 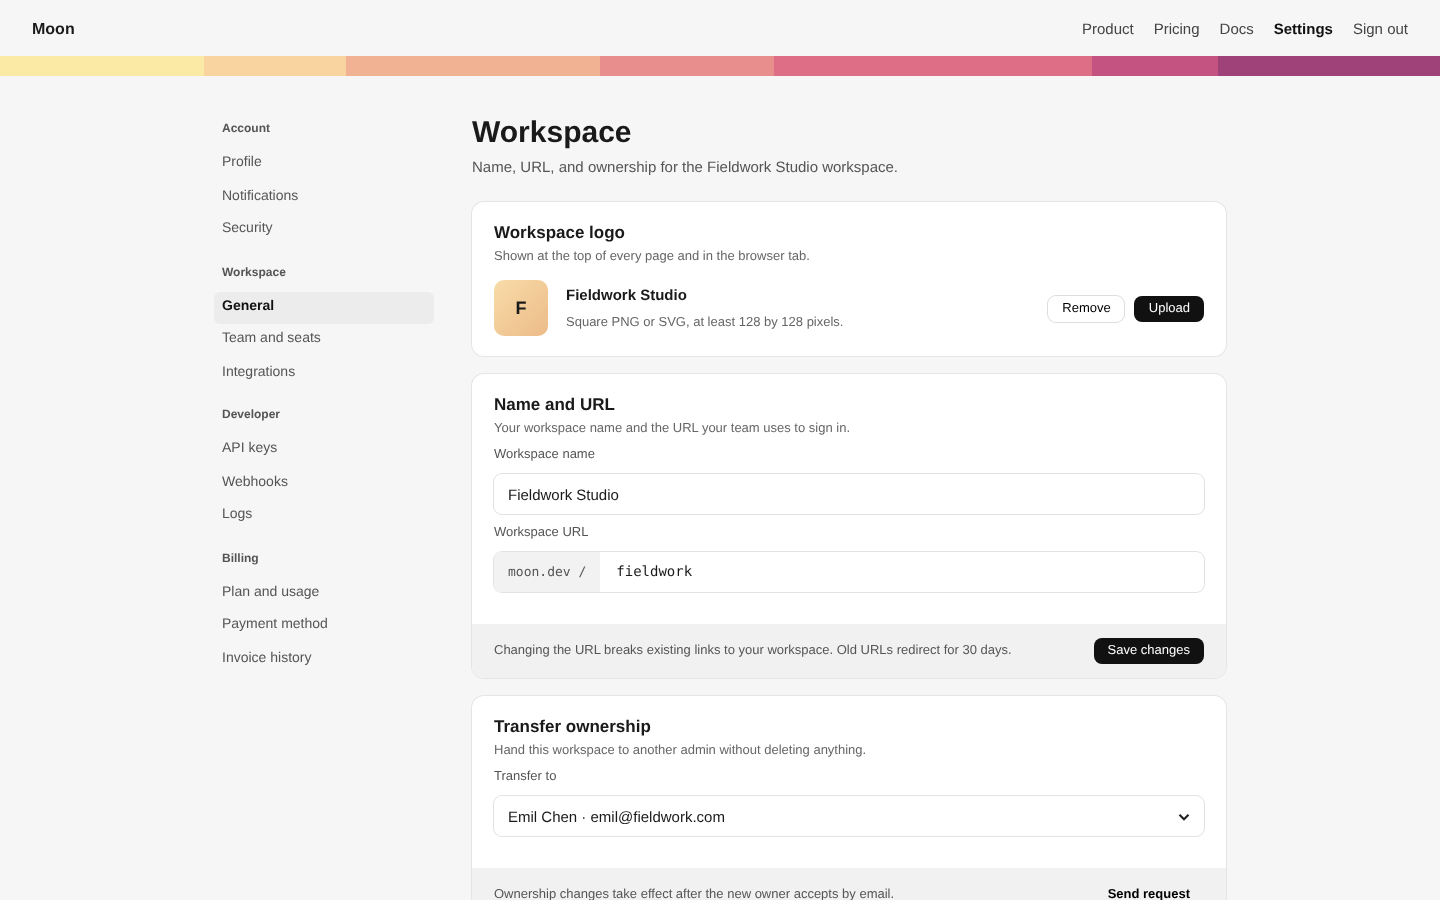 I want to click on brand-name: Moon, so click(x=53, y=28).